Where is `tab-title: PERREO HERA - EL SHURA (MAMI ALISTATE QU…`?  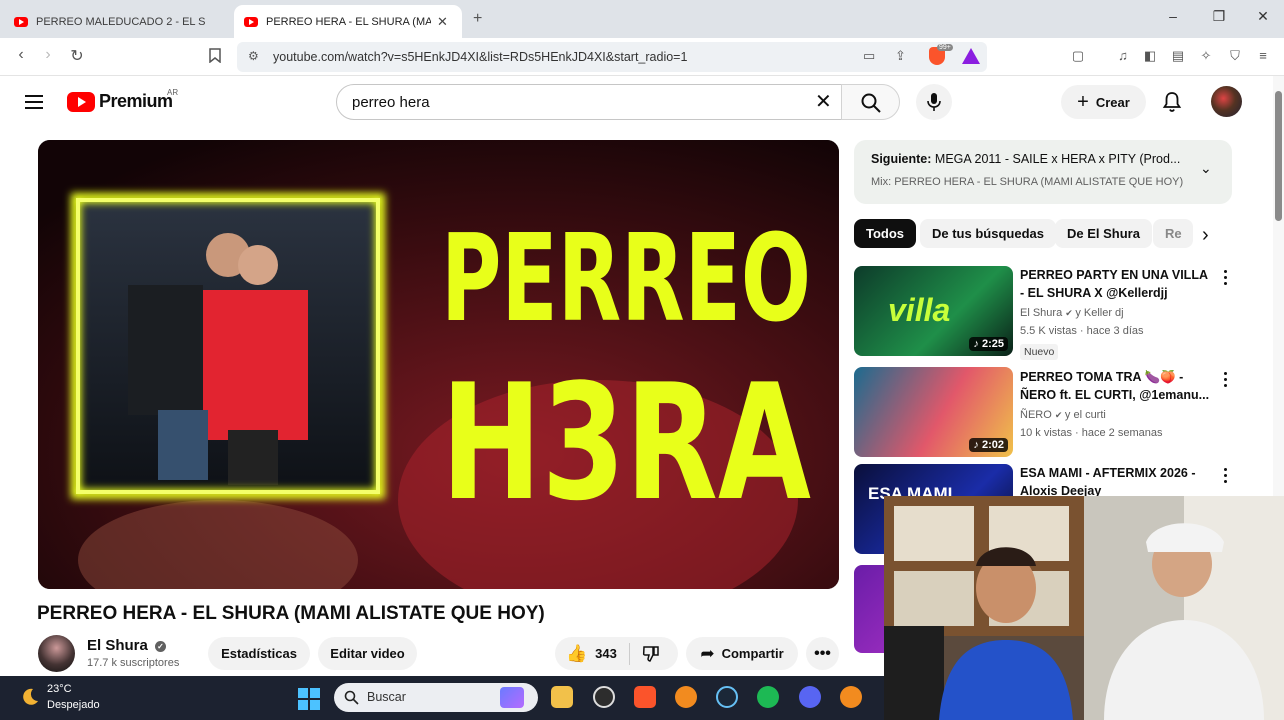 tab-title: PERREO HERA - EL SHURA (MAMI ALISTATE QU… is located at coordinates (348, 21).